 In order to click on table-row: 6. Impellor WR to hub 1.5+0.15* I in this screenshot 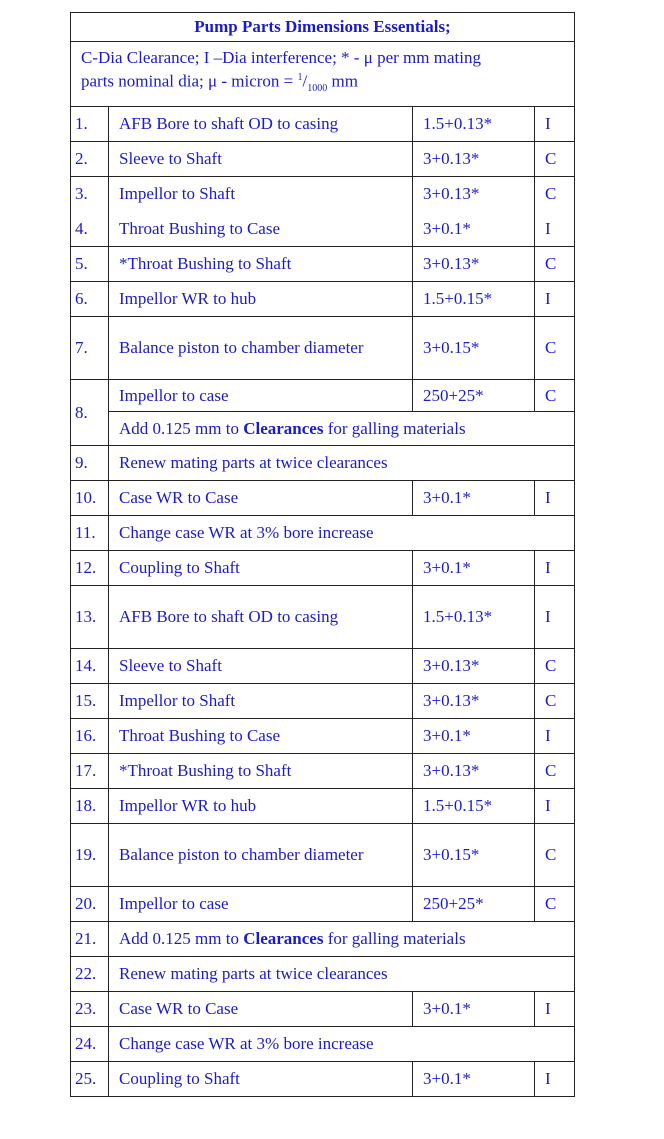, I will do `click(322, 299)`.